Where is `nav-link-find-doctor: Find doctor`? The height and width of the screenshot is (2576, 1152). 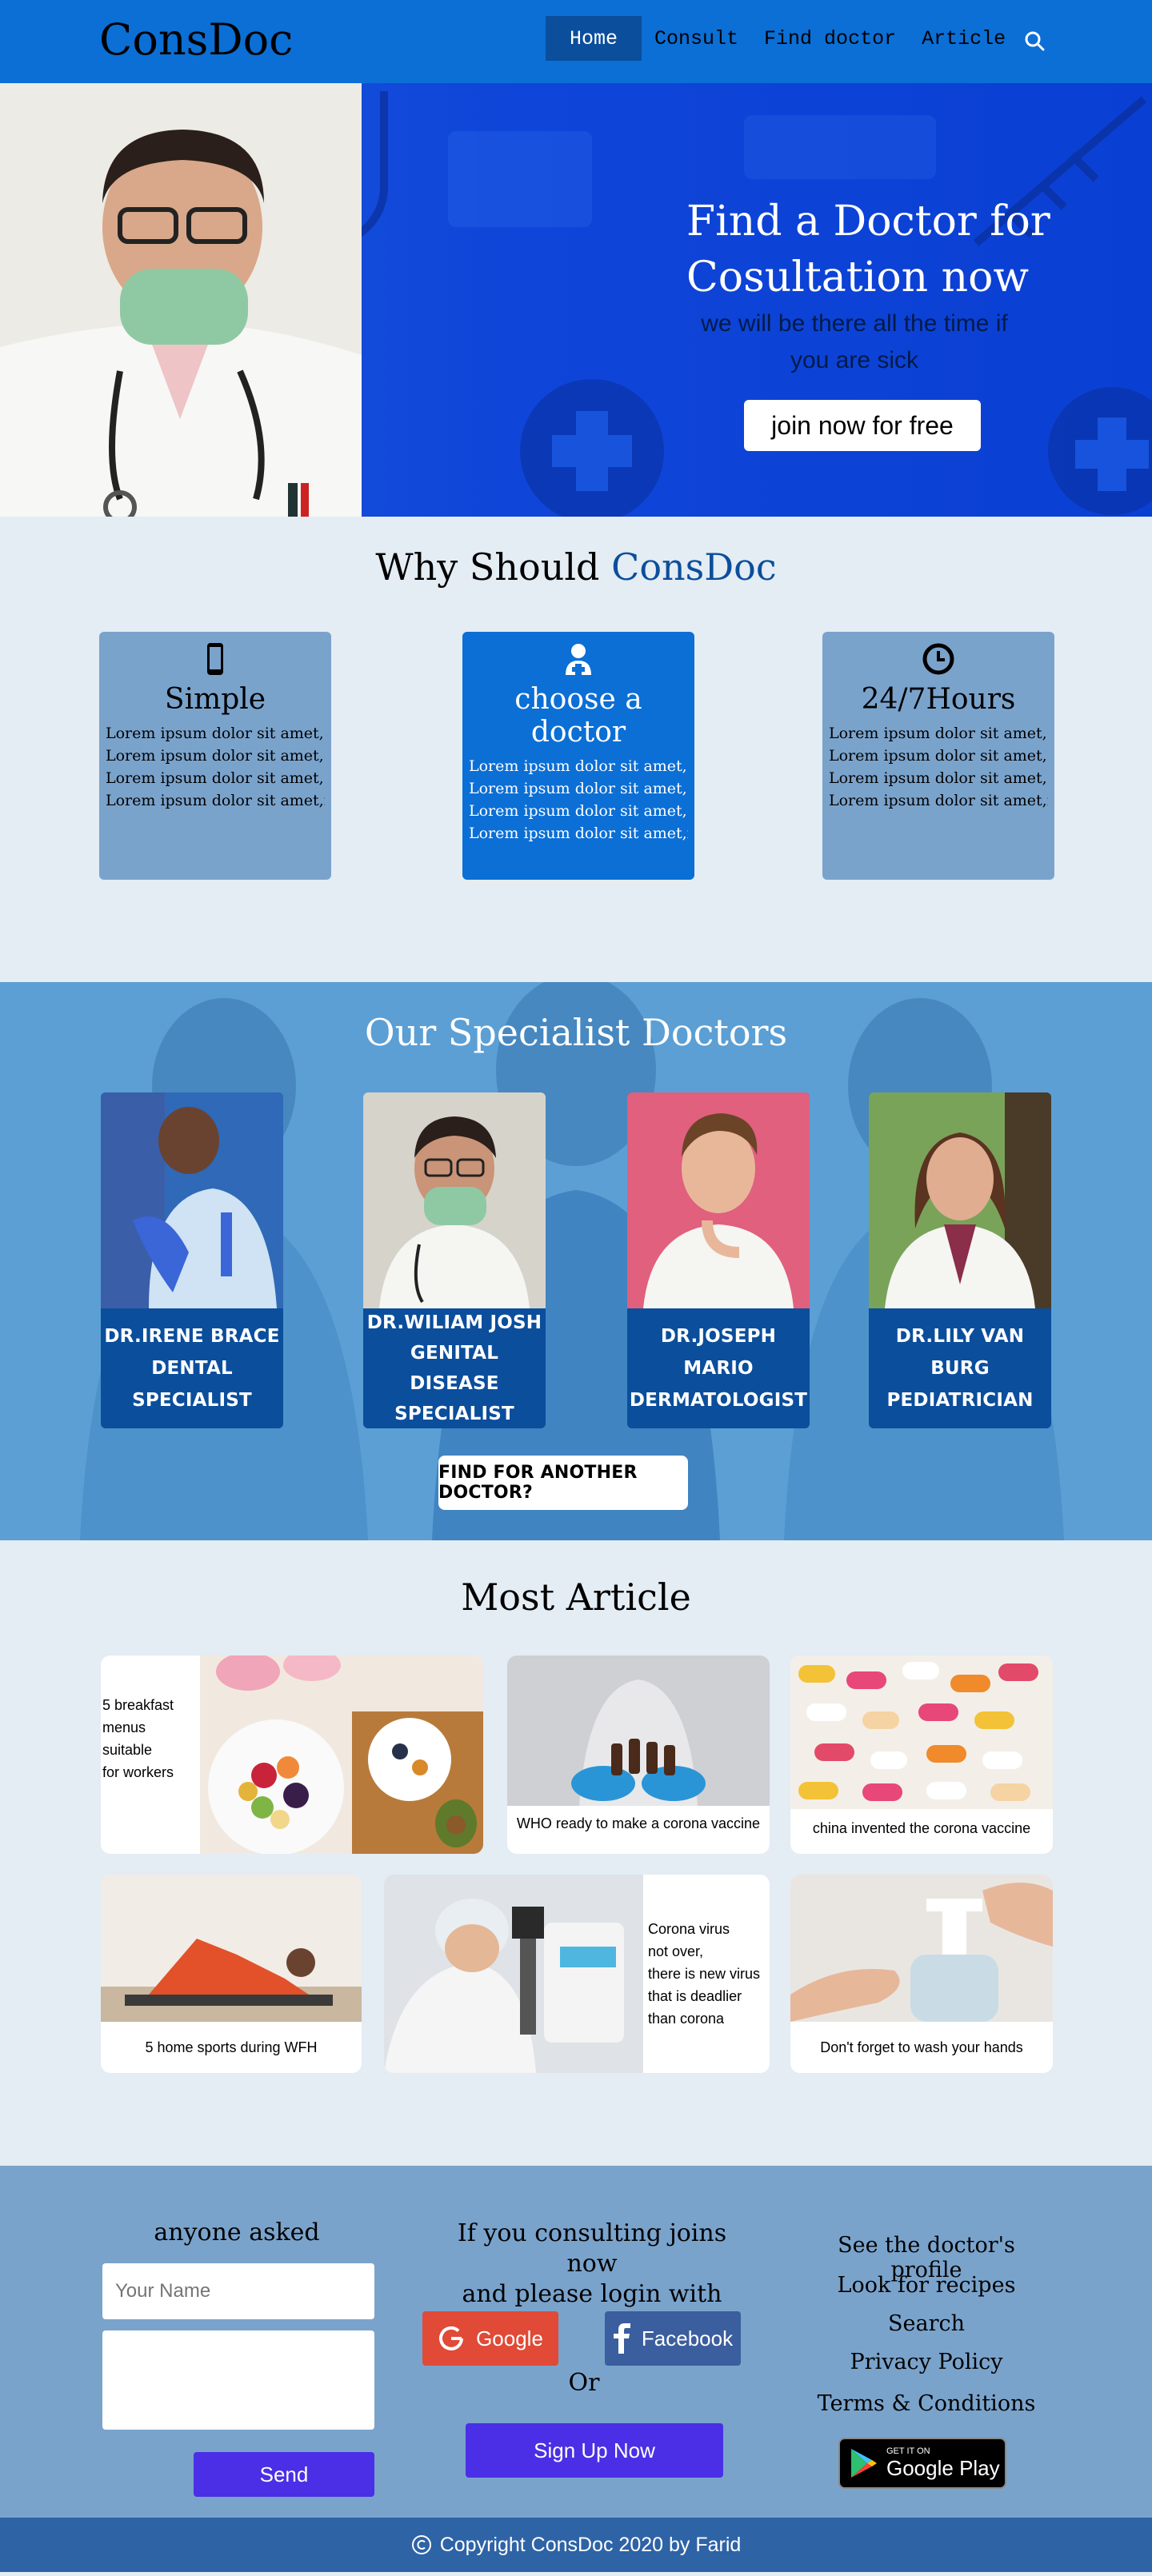
nav-link-find-doctor: Find doctor is located at coordinates (830, 38).